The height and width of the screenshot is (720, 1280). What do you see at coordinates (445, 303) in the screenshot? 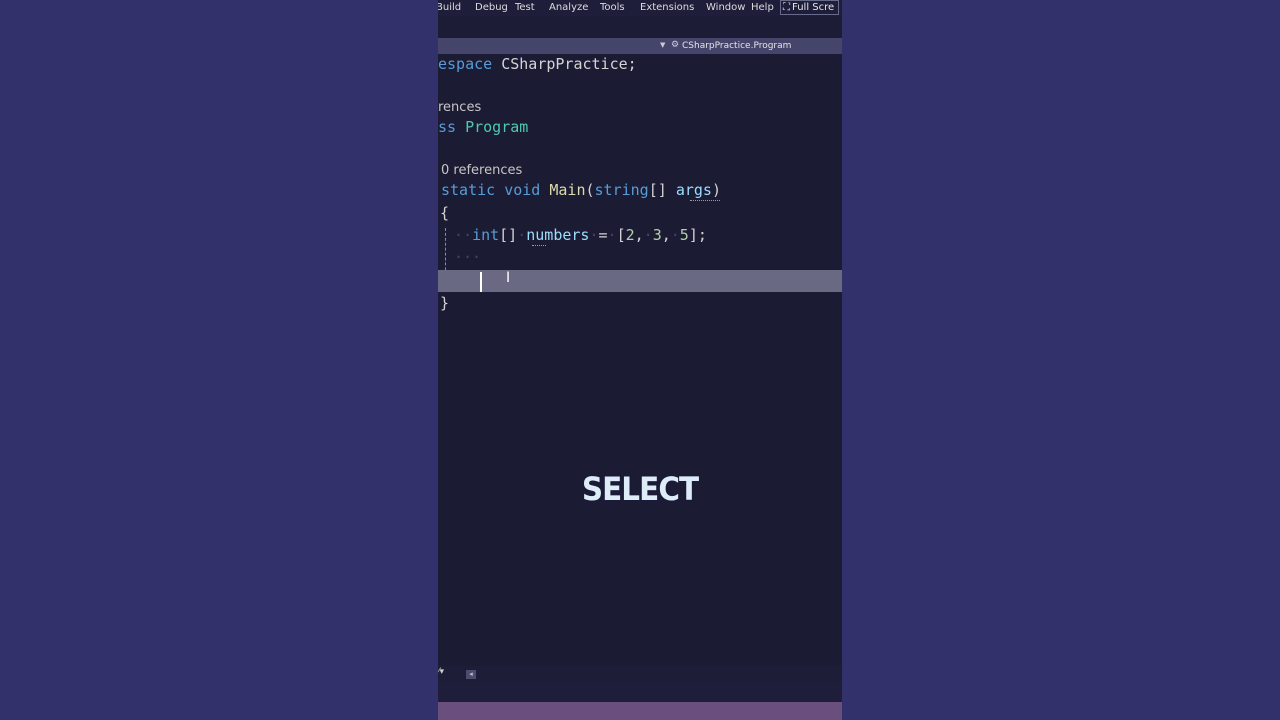
I see `close-brace: }` at bounding box center [445, 303].